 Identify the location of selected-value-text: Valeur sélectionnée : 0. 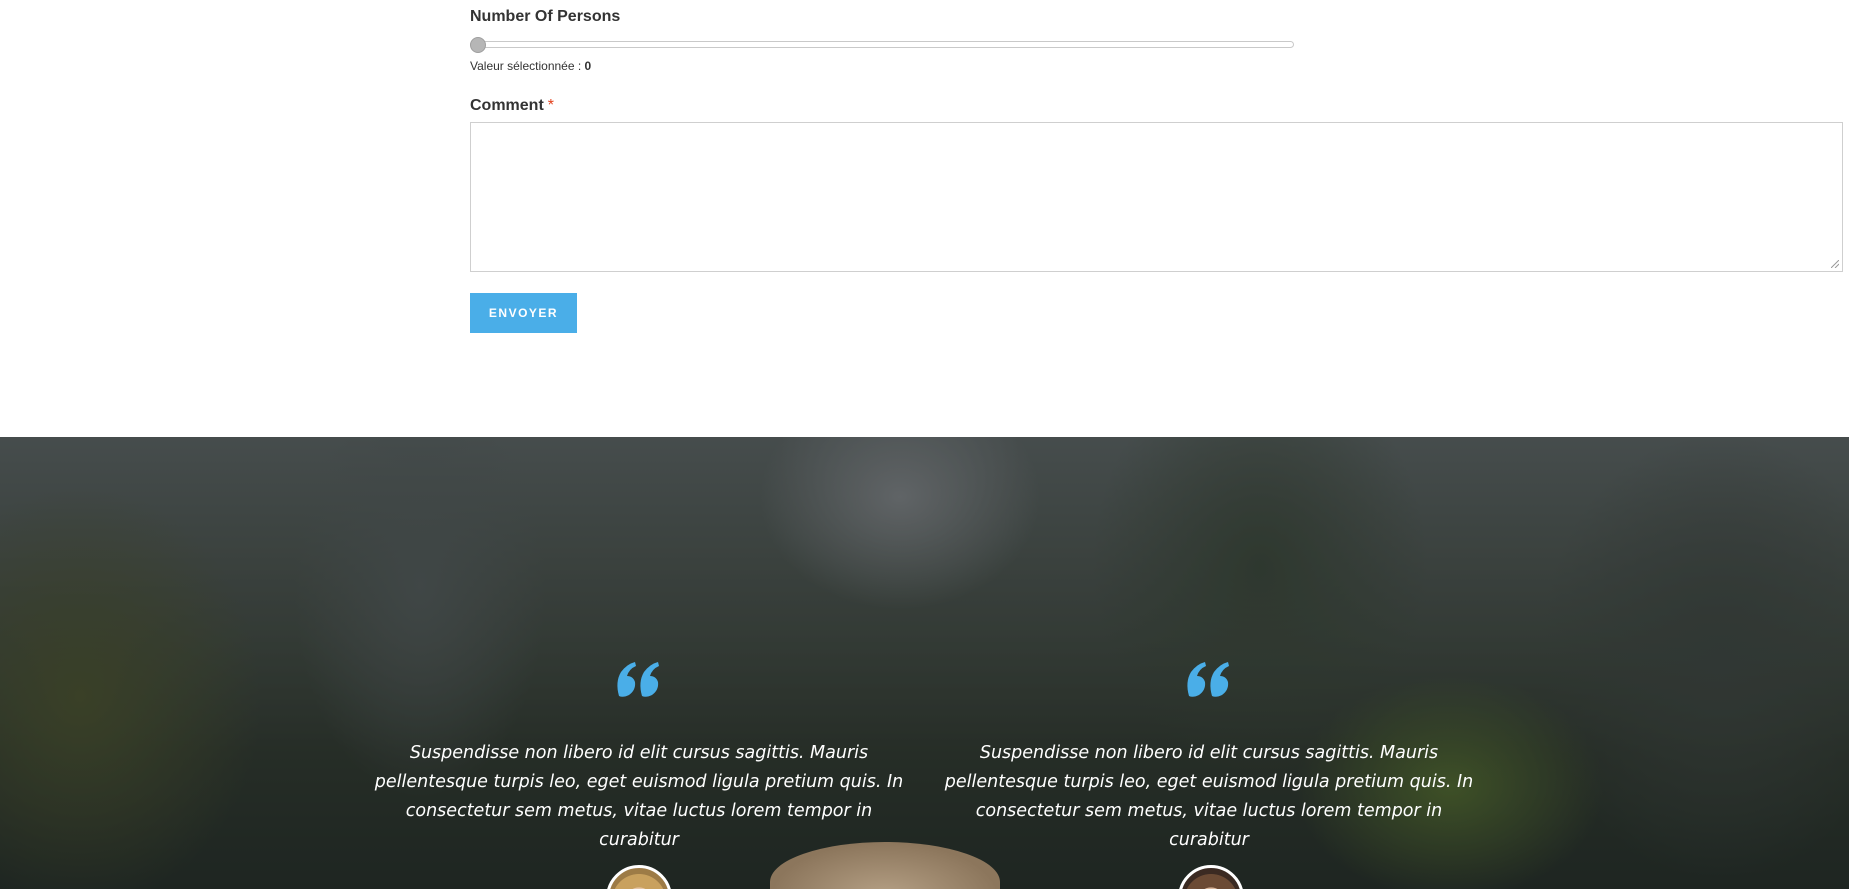
(530, 66).